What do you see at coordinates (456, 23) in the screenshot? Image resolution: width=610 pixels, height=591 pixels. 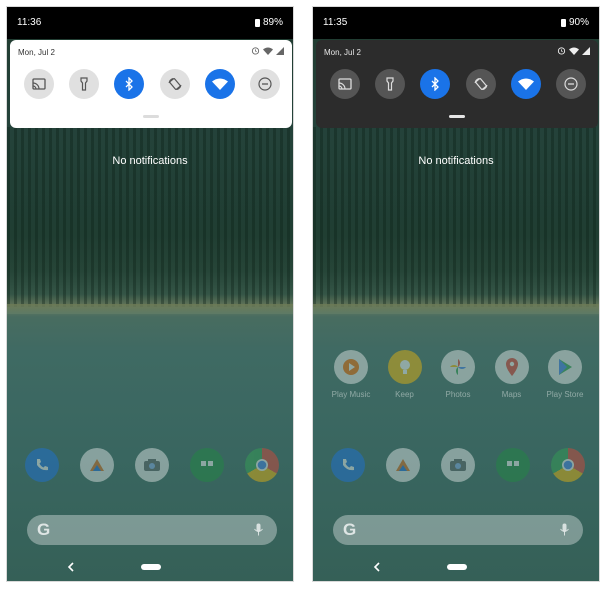 I see `status-bar: 11:35 90%` at bounding box center [456, 23].